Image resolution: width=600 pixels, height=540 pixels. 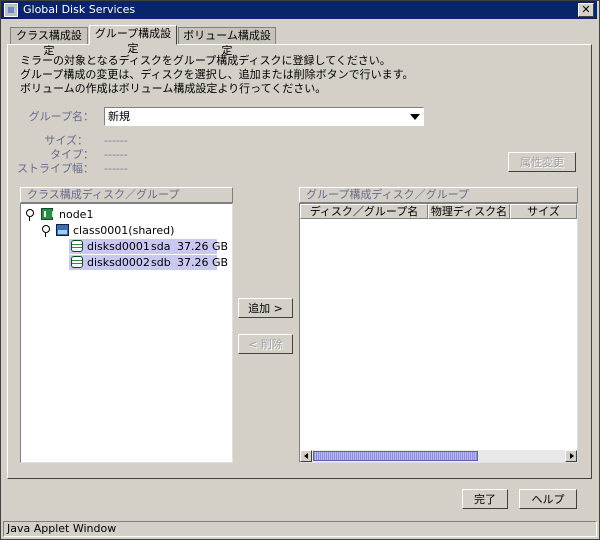 I want to click on java-window-icon, so click(x=11, y=10).